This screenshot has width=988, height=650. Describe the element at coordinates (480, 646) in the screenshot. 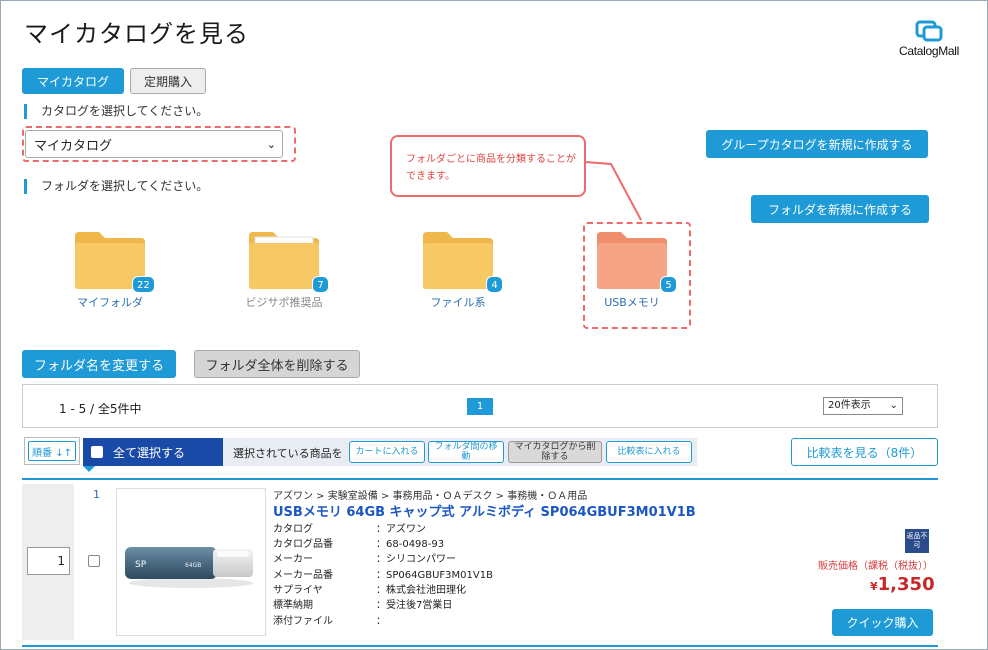

I see `row-bottom-divider` at that location.